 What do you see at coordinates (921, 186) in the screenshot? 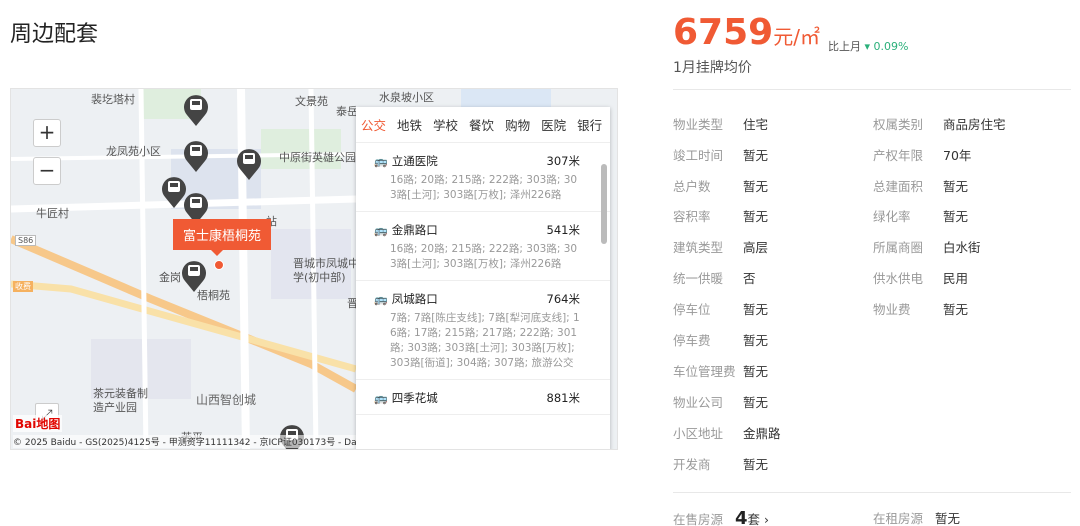
I see `detail-row: 总建面积 暂无` at bounding box center [921, 186].